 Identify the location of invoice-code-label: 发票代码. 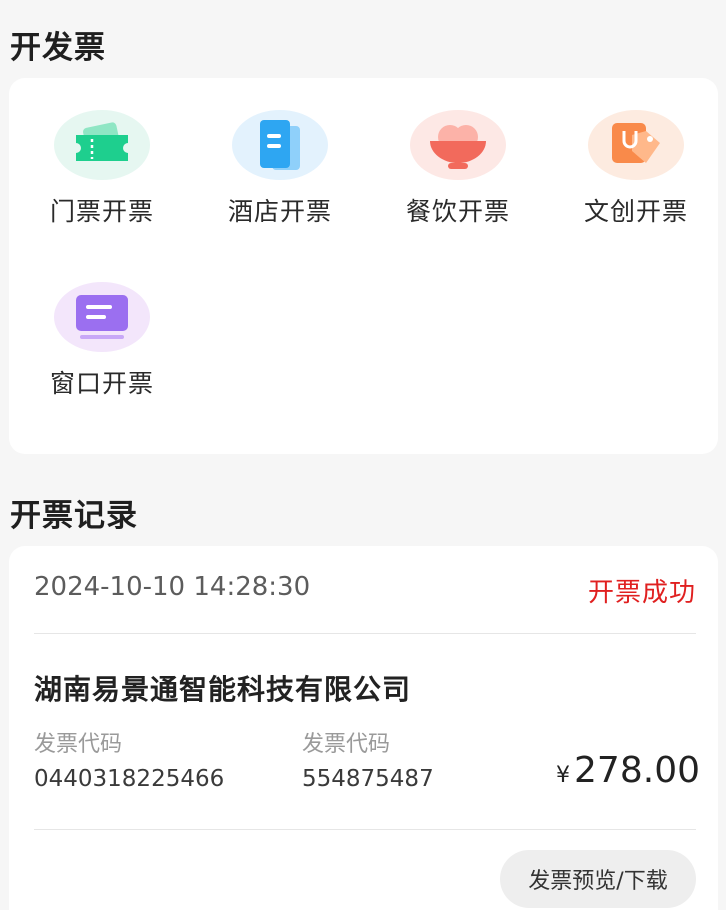
(78, 744).